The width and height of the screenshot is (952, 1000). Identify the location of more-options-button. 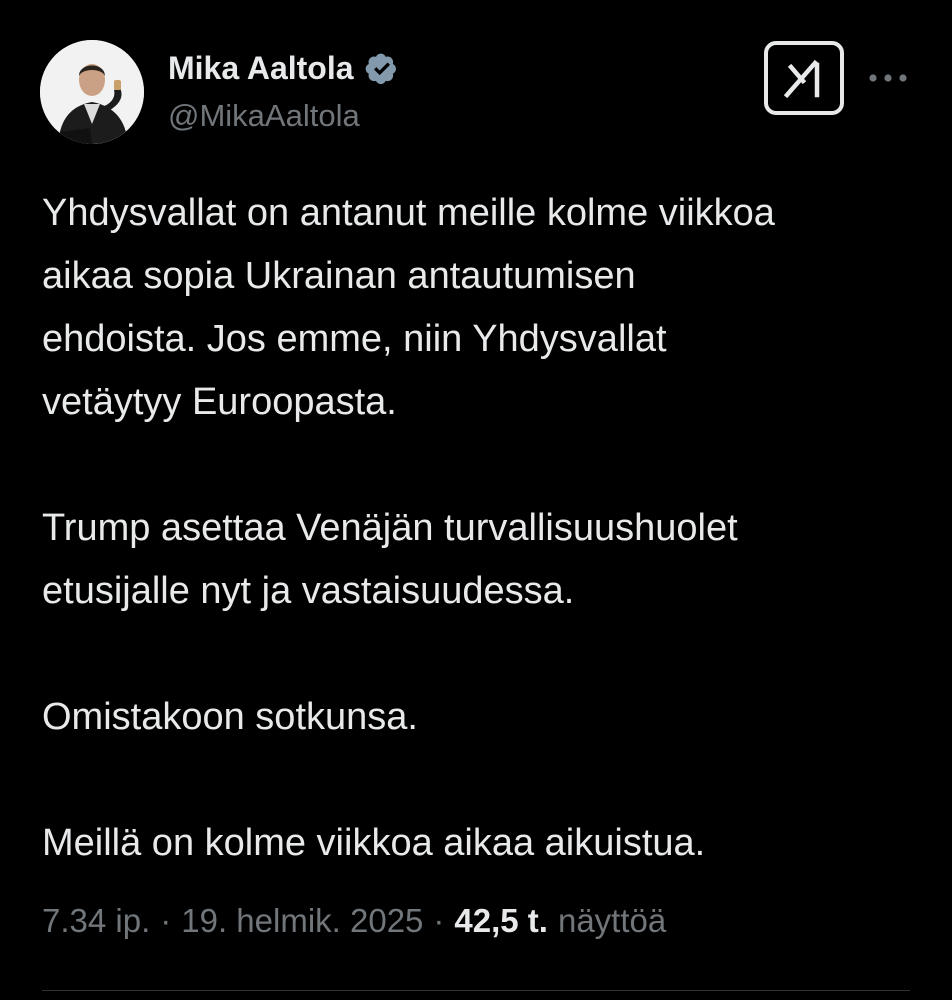
(888, 78).